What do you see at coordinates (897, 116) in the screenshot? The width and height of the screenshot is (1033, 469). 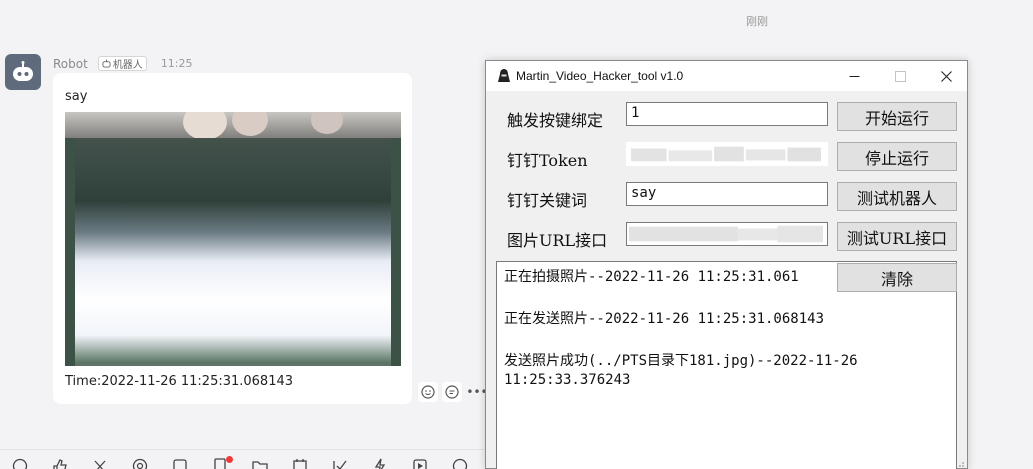 I see `start-button: 开始运行` at bounding box center [897, 116].